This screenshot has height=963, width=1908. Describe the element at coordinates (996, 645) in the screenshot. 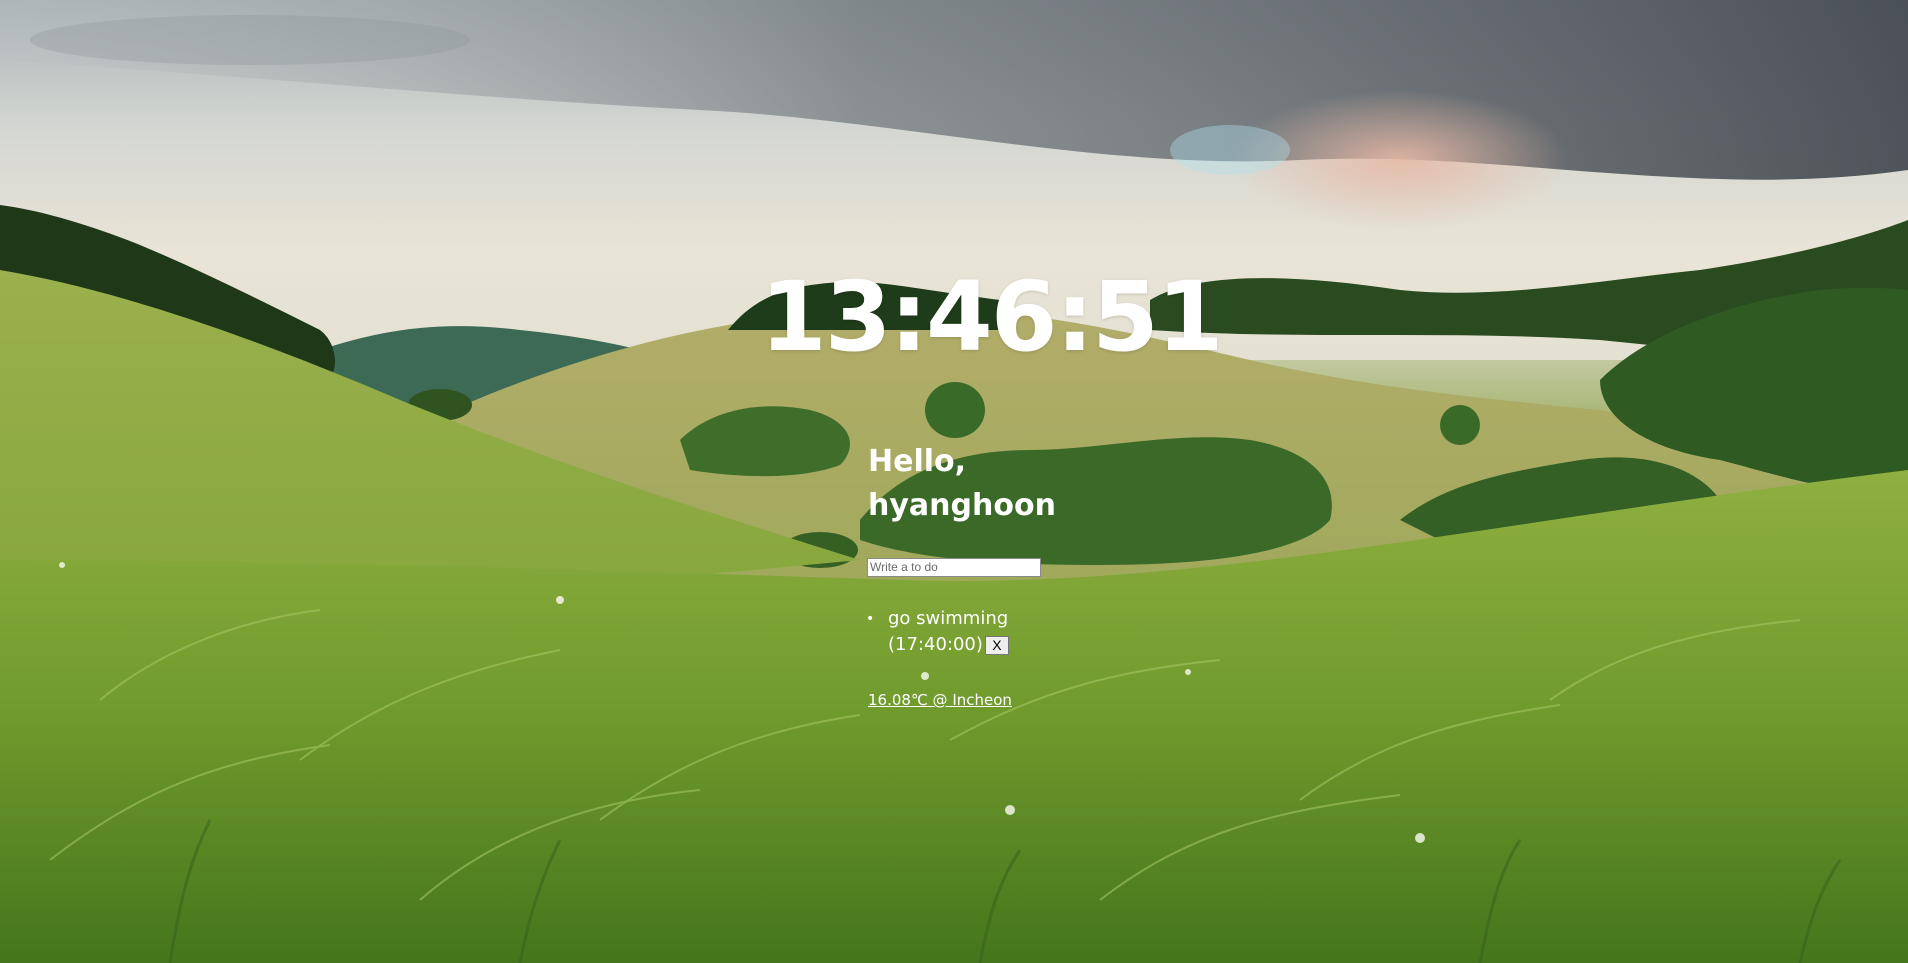

I see `delete-todo-button: X` at that location.